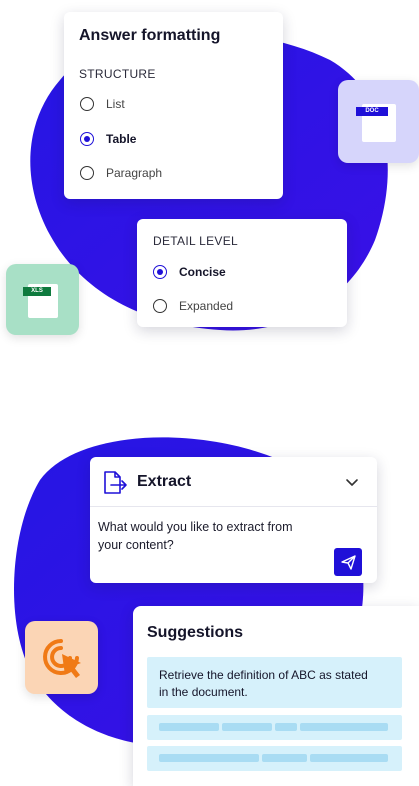 This screenshot has height=786, width=419. I want to click on detail-option-concise: Concise, so click(189, 272).